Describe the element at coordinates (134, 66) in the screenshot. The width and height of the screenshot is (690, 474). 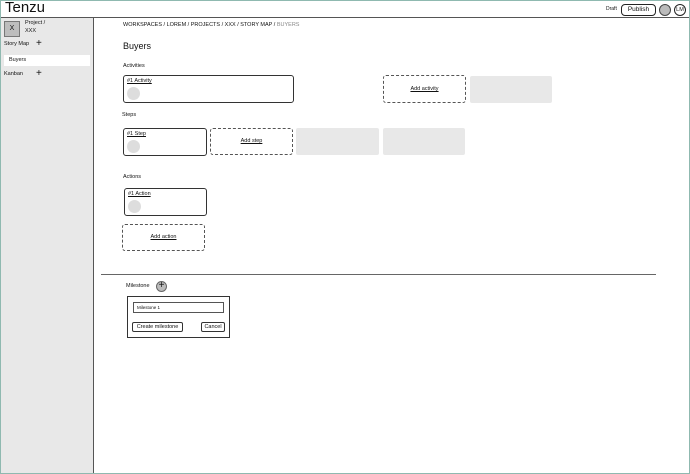
I see `activities-label: Activities` at that location.